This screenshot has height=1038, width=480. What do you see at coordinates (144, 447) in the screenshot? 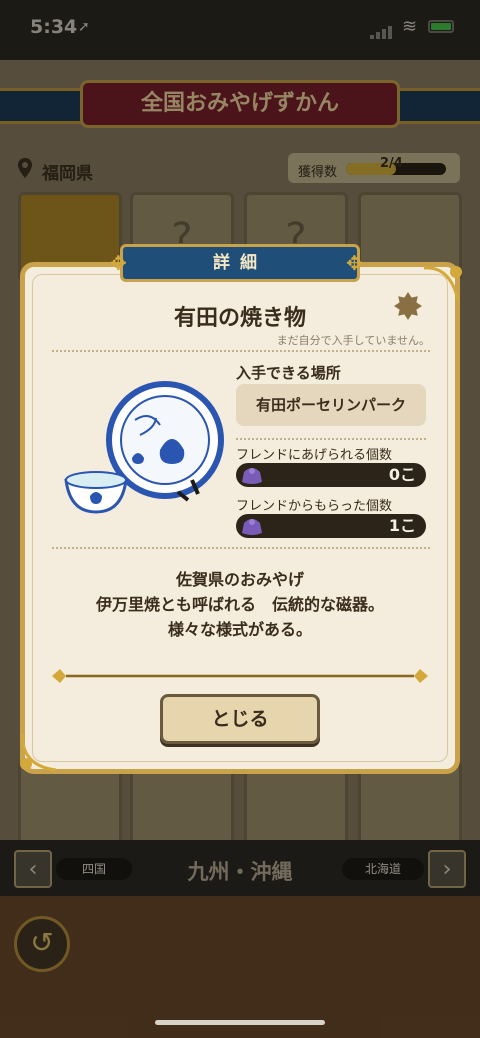
I see `porcelain-image` at bounding box center [144, 447].